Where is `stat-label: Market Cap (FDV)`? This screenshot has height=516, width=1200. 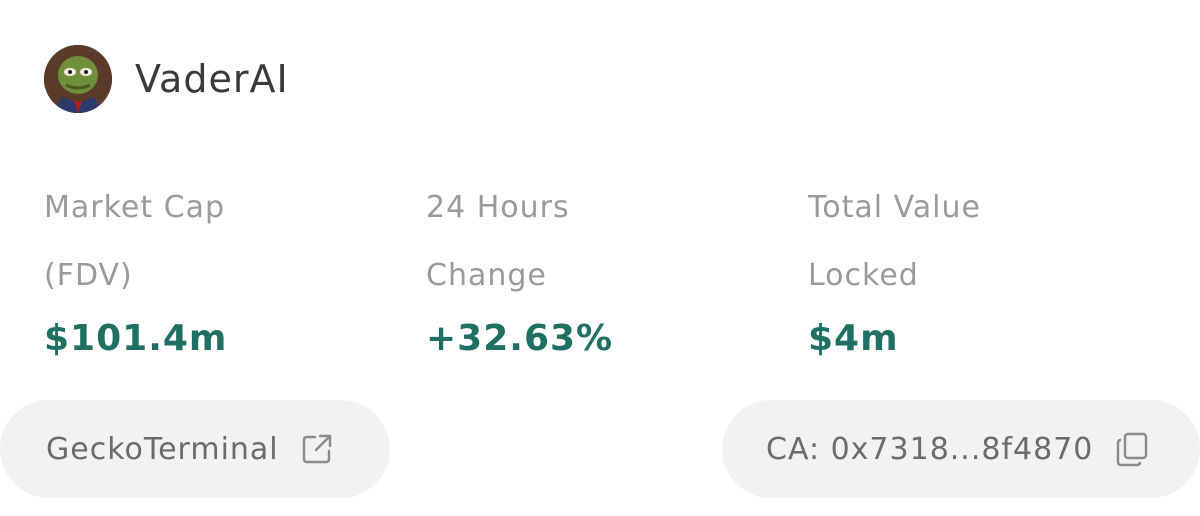 stat-label: Market Cap (FDV) is located at coordinates (135, 241).